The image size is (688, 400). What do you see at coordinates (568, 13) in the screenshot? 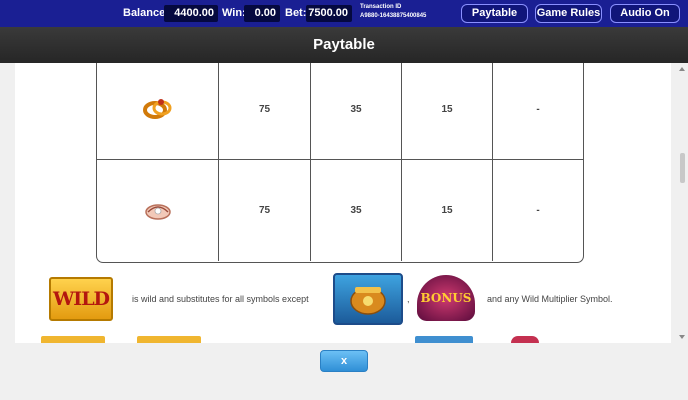
I see `game-rules-button: Game Rules` at bounding box center [568, 13].